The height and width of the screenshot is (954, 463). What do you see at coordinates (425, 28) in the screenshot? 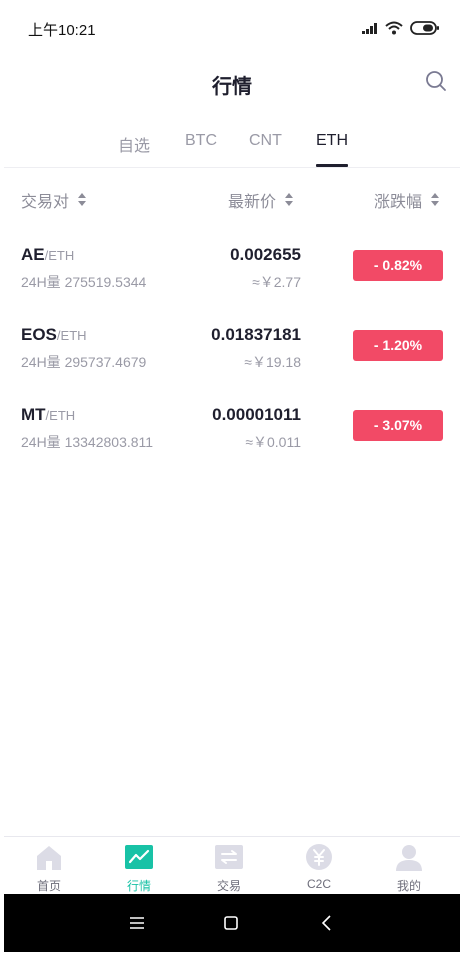
I see `battery-icon` at bounding box center [425, 28].